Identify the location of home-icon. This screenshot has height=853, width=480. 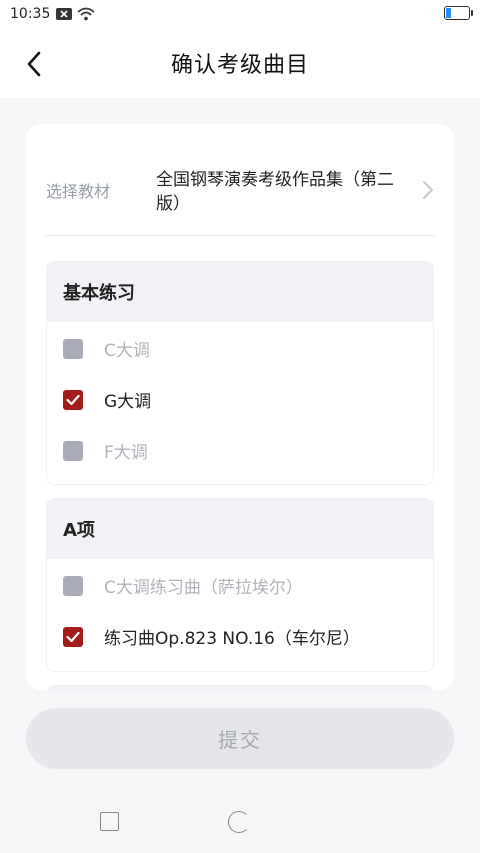
(239, 822).